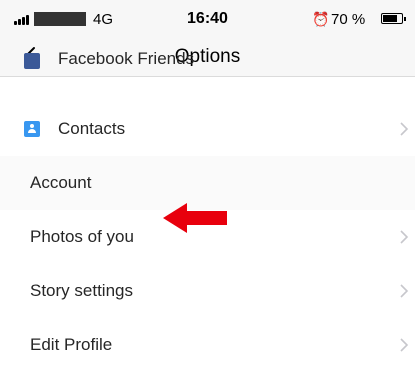 The height and width of the screenshot is (372, 415). I want to click on section-header-label: Account, so click(61, 182).